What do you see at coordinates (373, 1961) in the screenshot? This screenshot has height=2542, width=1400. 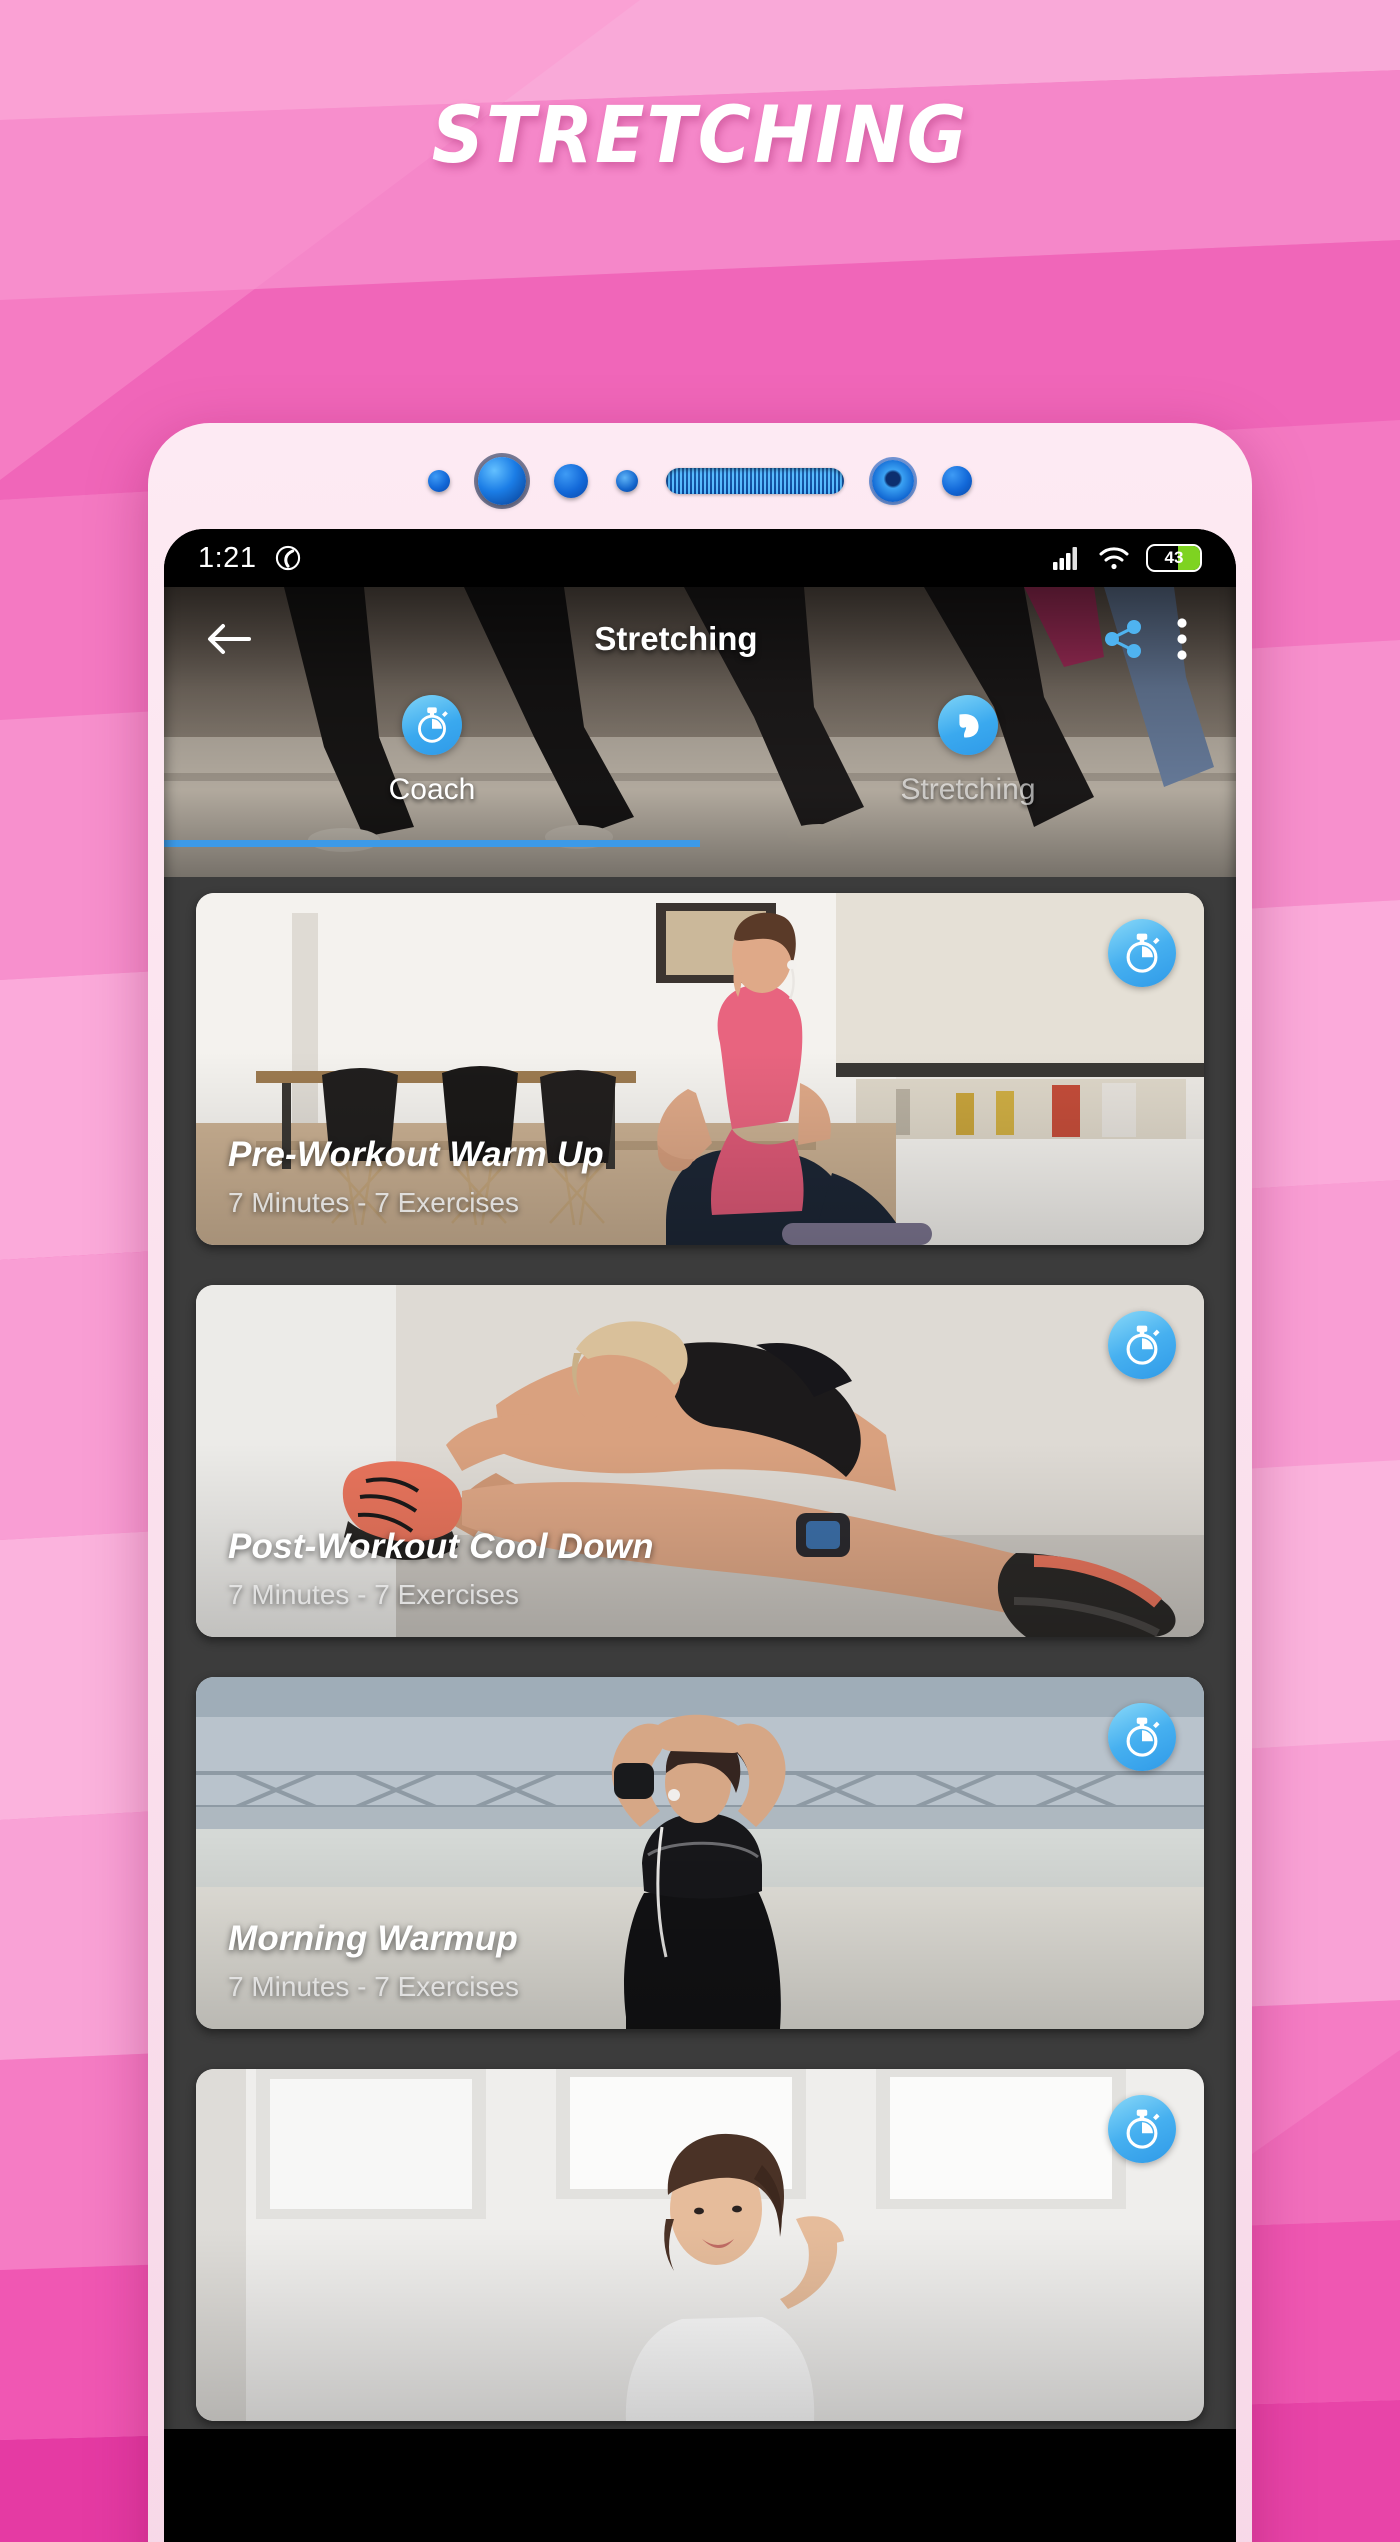 I see `card-text-block: Morning Warmup 7 Minutes - 7 Exercises` at bounding box center [373, 1961].